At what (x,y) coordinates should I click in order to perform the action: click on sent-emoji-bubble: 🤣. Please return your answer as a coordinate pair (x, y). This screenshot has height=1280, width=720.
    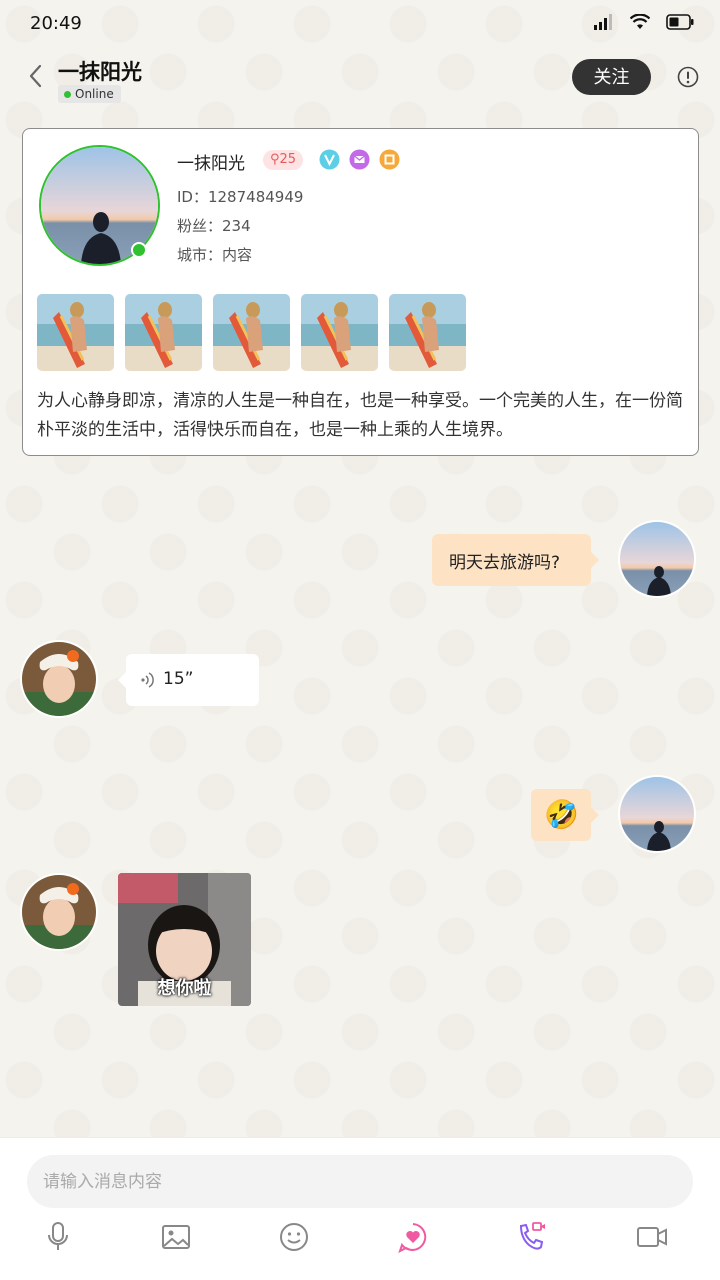
    Looking at the image, I should click on (565, 815).